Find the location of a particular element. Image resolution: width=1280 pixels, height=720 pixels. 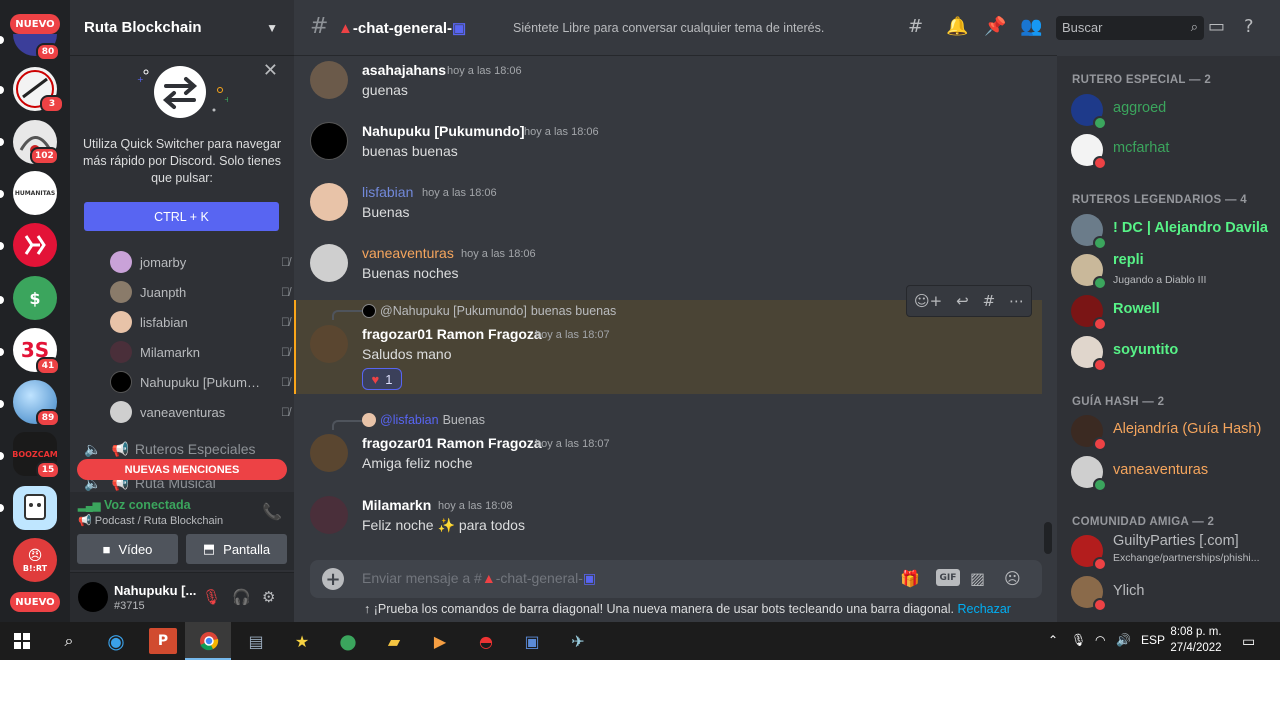

app-p-icon: P is located at coordinates (163, 641).